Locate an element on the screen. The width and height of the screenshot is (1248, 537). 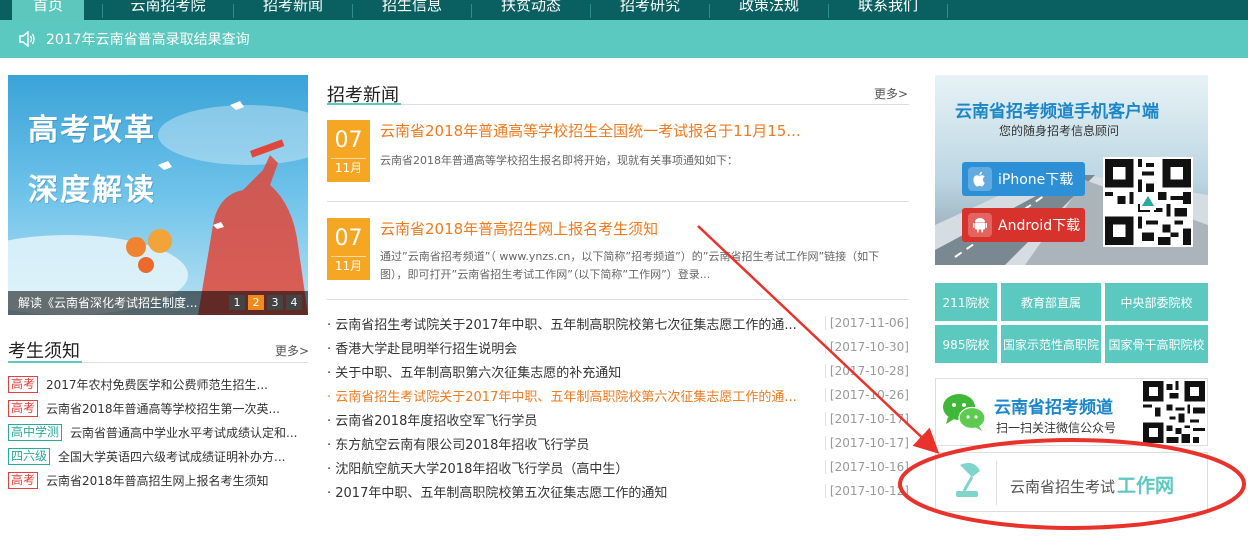
table-row: · 关于中职、五年制高职第六次征集志愿的补充通知 [2017-10-28] is located at coordinates (618, 371).